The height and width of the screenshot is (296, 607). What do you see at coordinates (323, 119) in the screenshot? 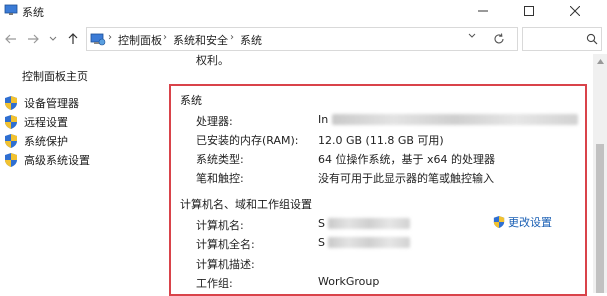
I see `processor-value: In` at bounding box center [323, 119].